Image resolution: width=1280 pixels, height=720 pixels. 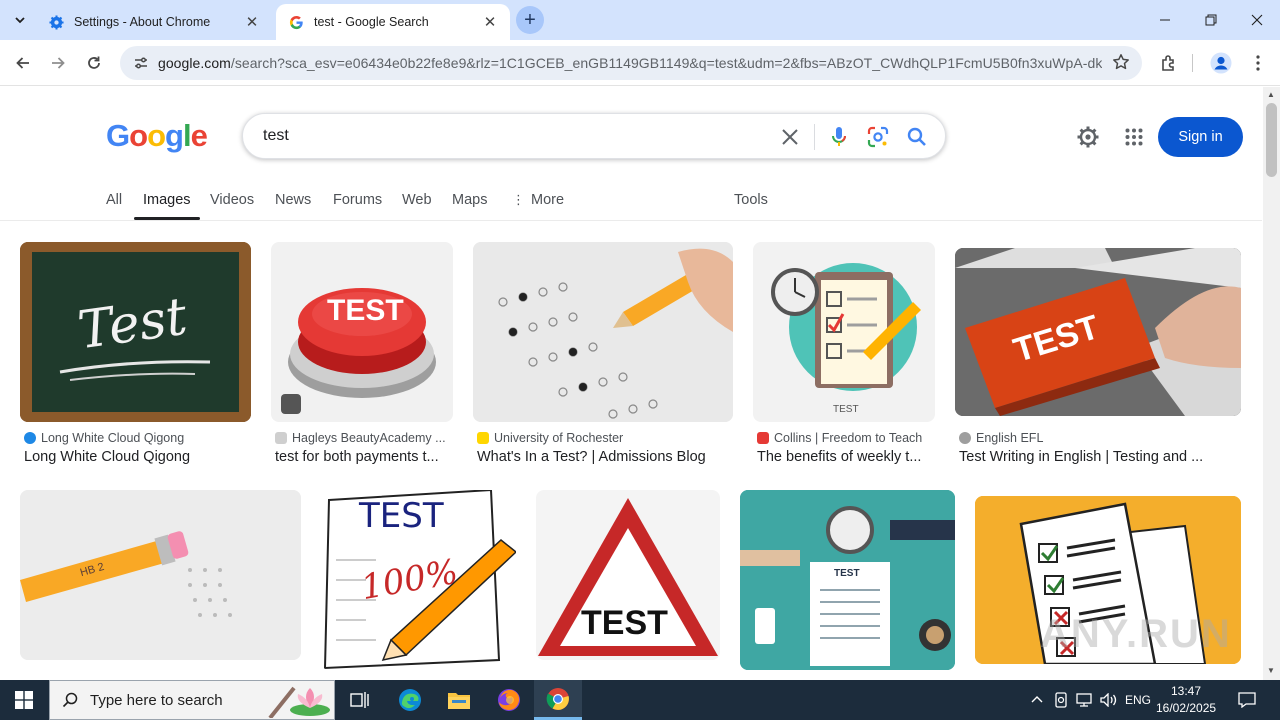 I want to click on source-name: English EFL, so click(x=1010, y=438).